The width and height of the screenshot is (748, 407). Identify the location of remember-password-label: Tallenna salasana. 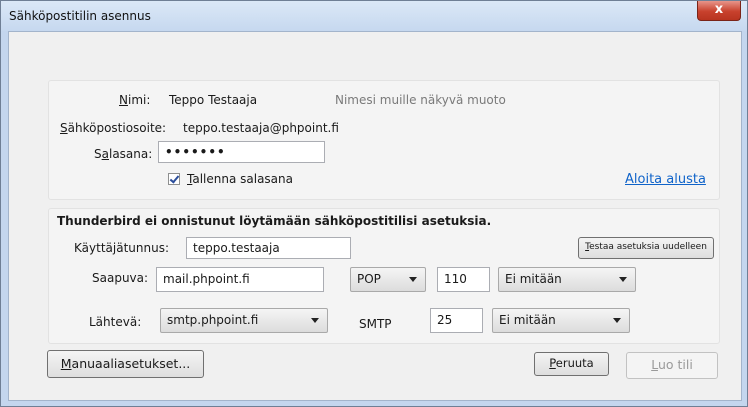
(240, 179).